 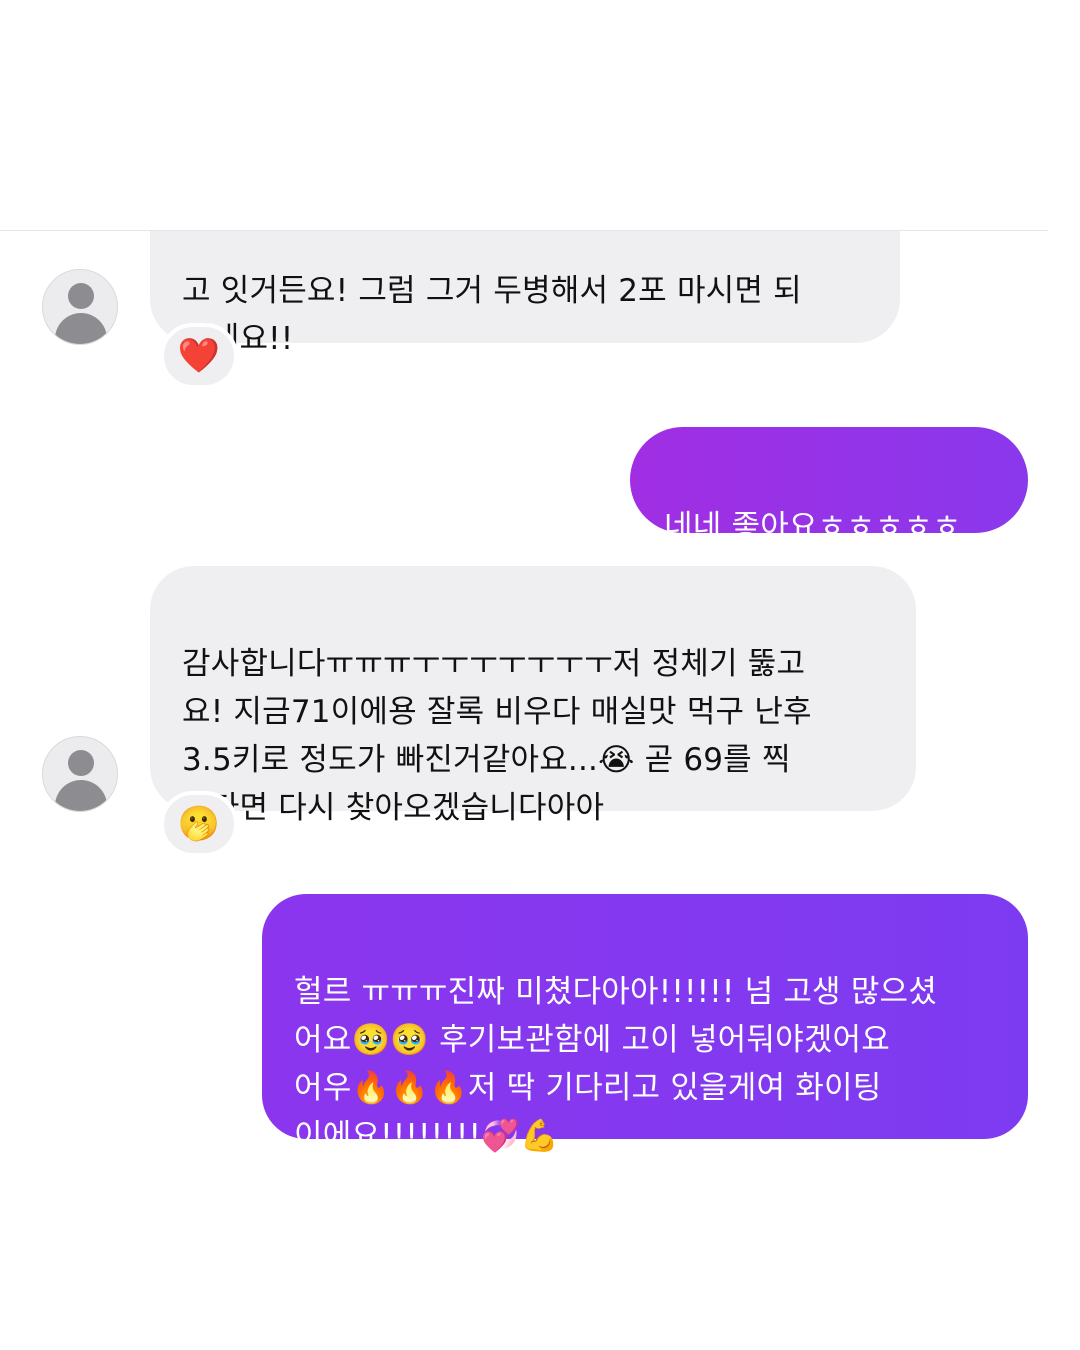 I want to click on reaction-emoji: ❤️, so click(x=199, y=356).